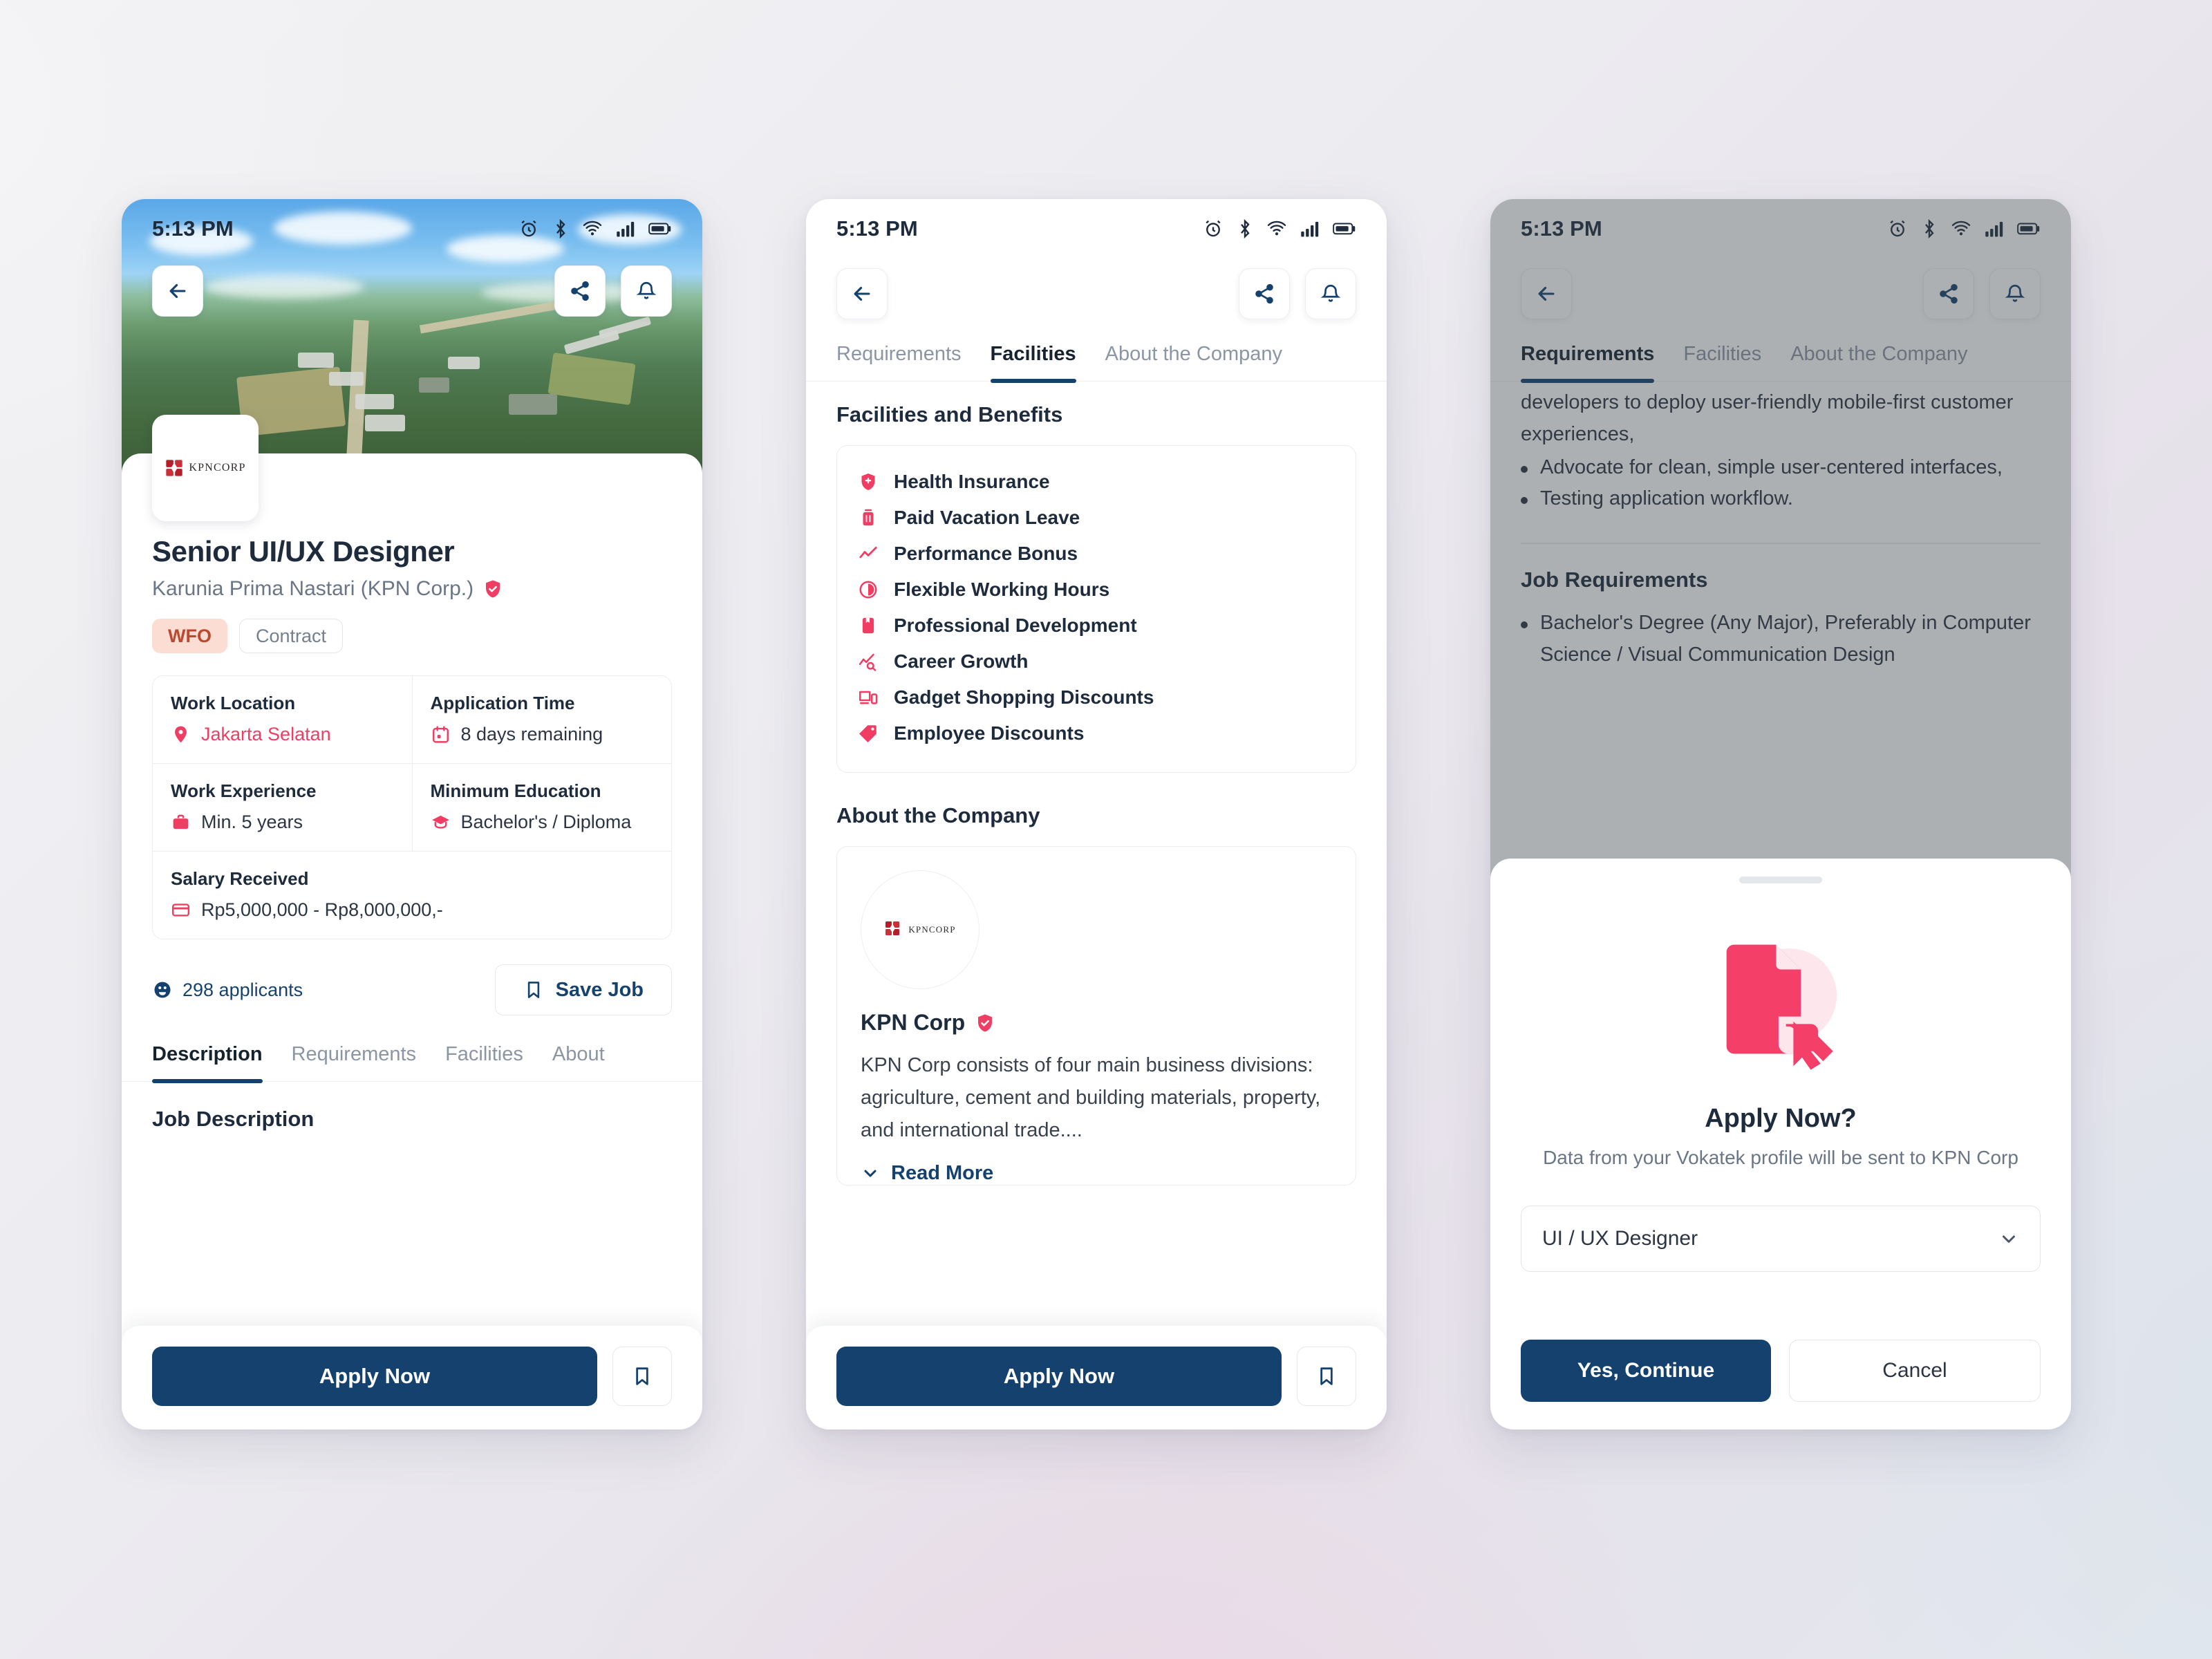 This screenshot has width=2212, height=1659. What do you see at coordinates (894, 929) in the screenshot?
I see `kpn-mark-icon` at bounding box center [894, 929].